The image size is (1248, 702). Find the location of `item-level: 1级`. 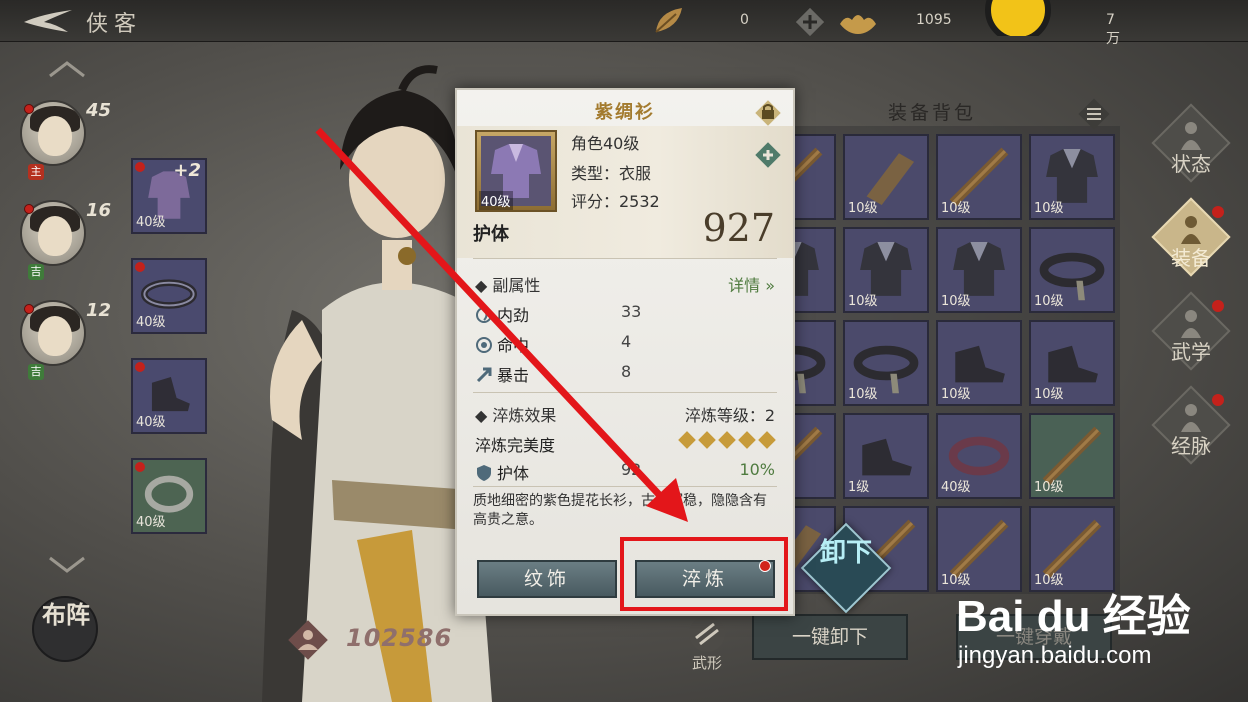

item-level: 1级 is located at coordinates (859, 487).